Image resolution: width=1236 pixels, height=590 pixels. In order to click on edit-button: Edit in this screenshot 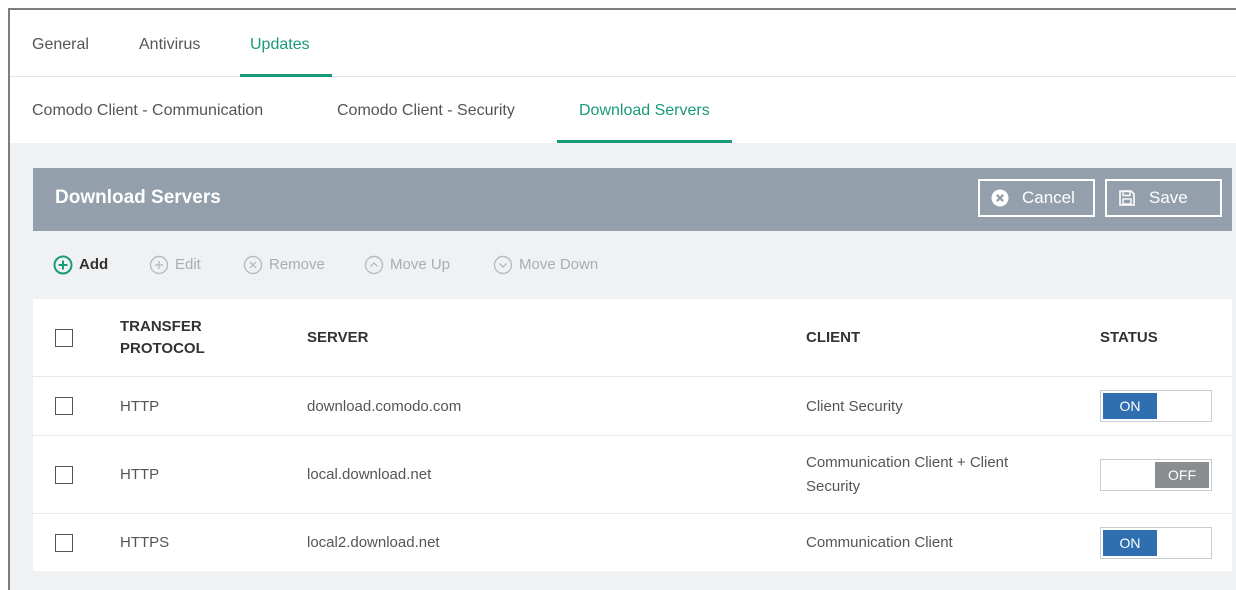, I will do `click(175, 265)`.